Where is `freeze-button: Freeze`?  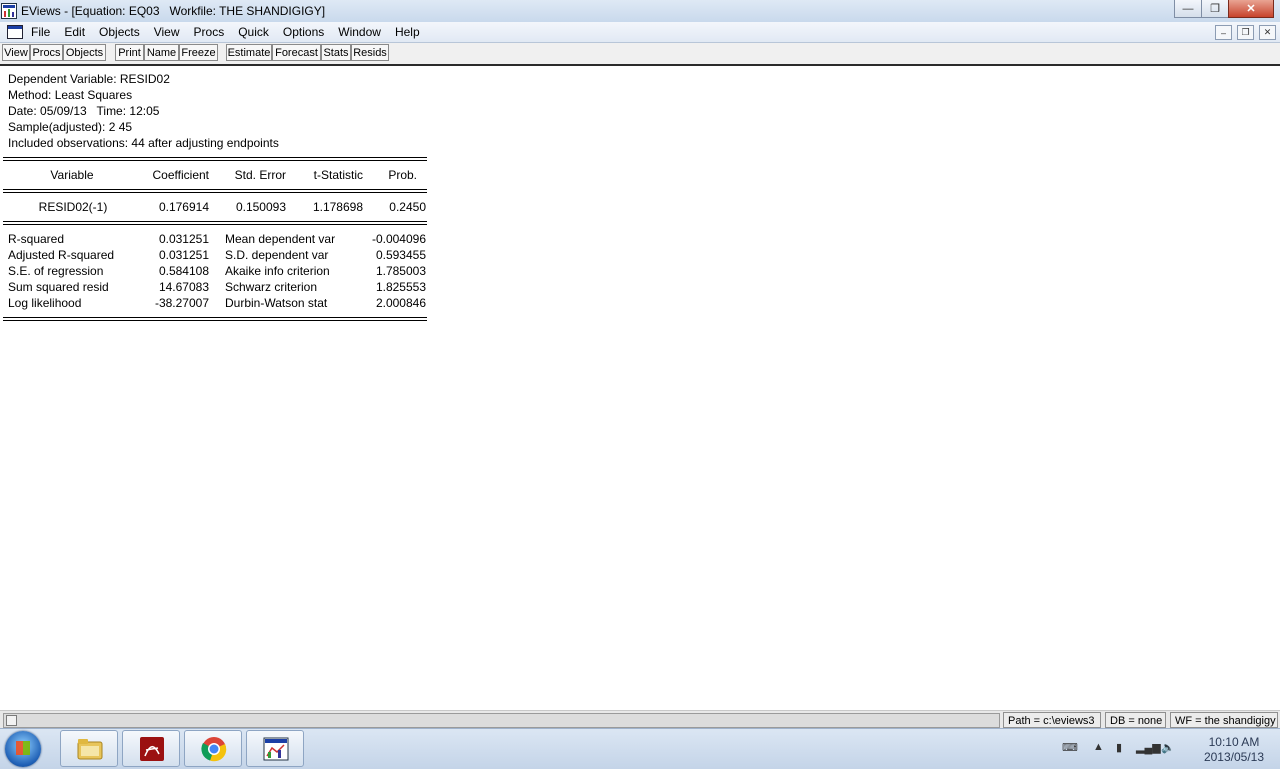 freeze-button: Freeze is located at coordinates (198, 52).